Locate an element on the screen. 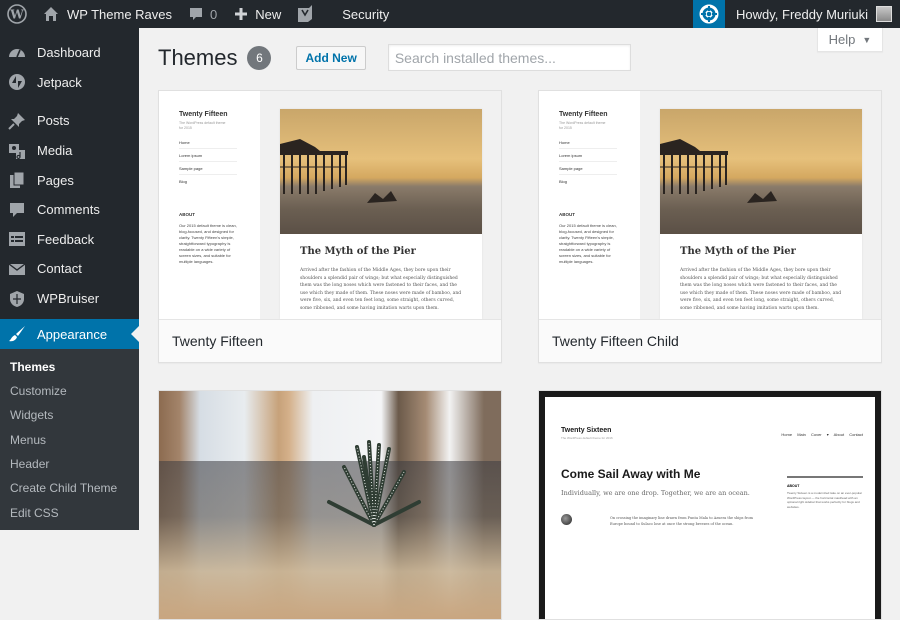  help-tab-button: Help ▼ is located at coordinates (850, 40).